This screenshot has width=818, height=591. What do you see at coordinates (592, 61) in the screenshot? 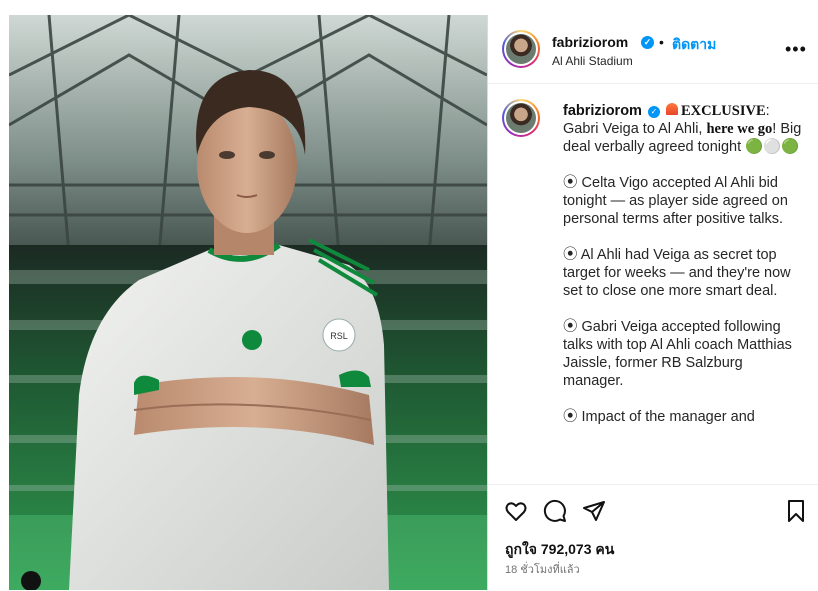
I see `post-location: Al Ahli Stadium` at bounding box center [592, 61].